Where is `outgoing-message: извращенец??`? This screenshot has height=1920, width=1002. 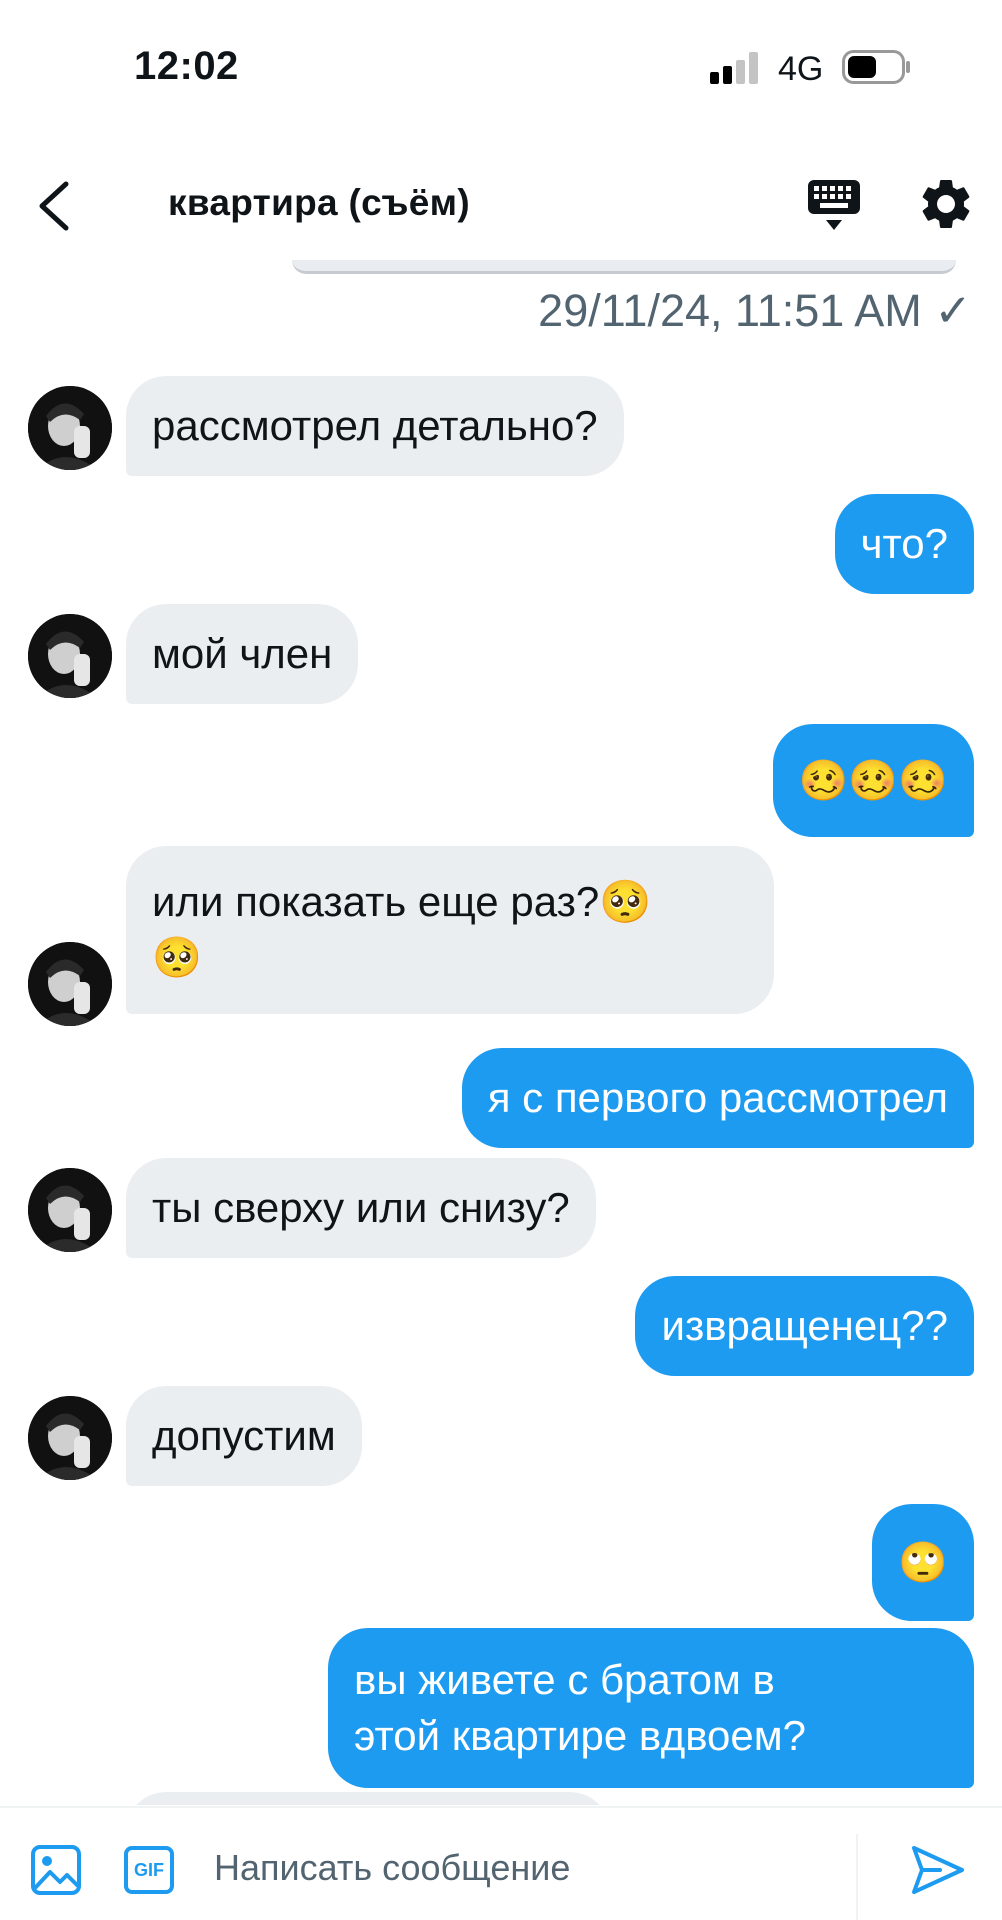
outgoing-message: извращенец?? is located at coordinates (804, 1326).